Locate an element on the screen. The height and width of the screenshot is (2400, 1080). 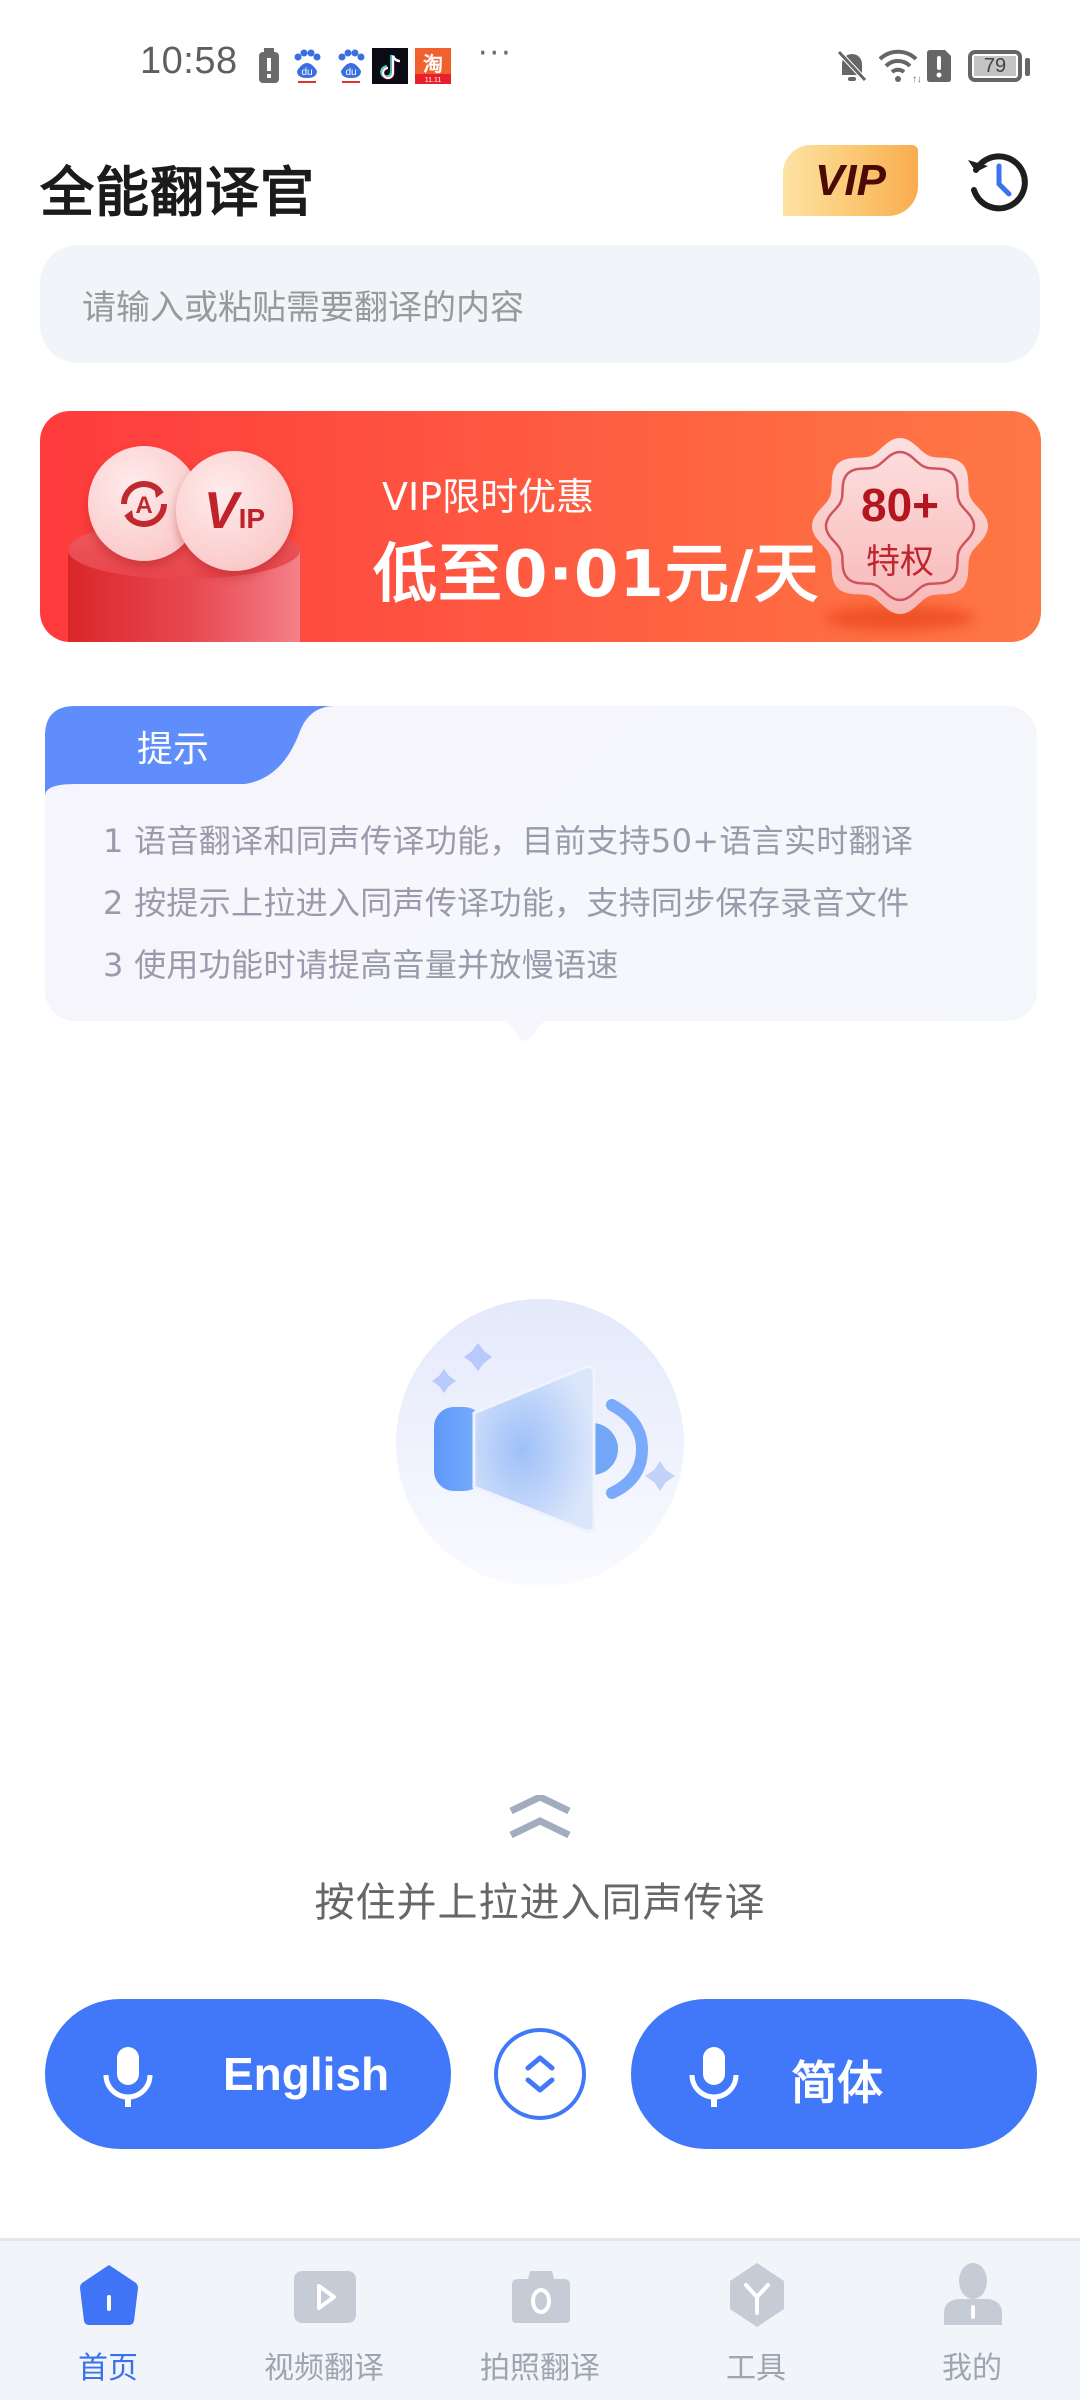
tips-pointer is located at coordinates (525, 1030).